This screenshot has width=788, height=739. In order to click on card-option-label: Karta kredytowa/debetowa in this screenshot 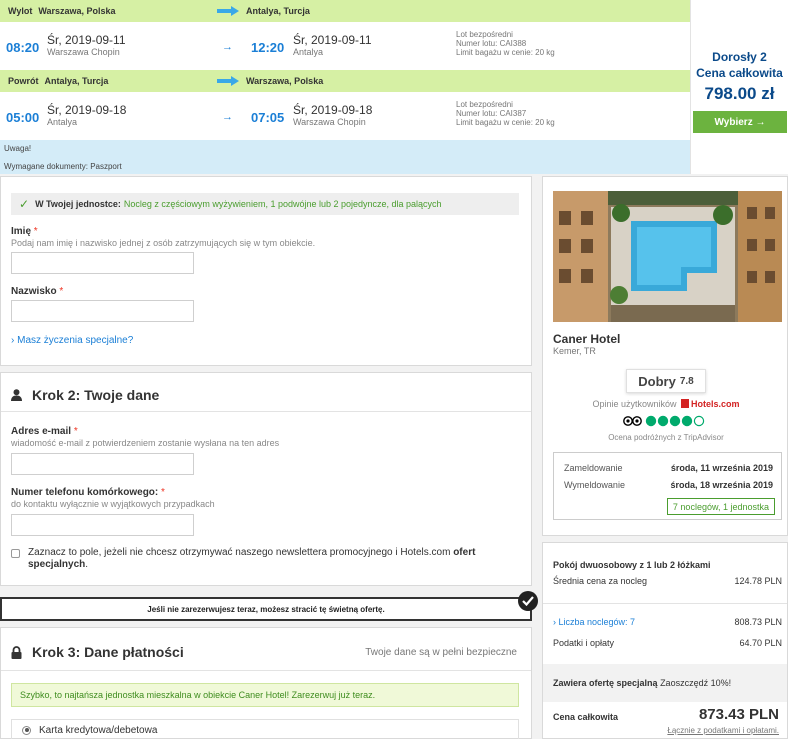, I will do `click(98, 730)`.